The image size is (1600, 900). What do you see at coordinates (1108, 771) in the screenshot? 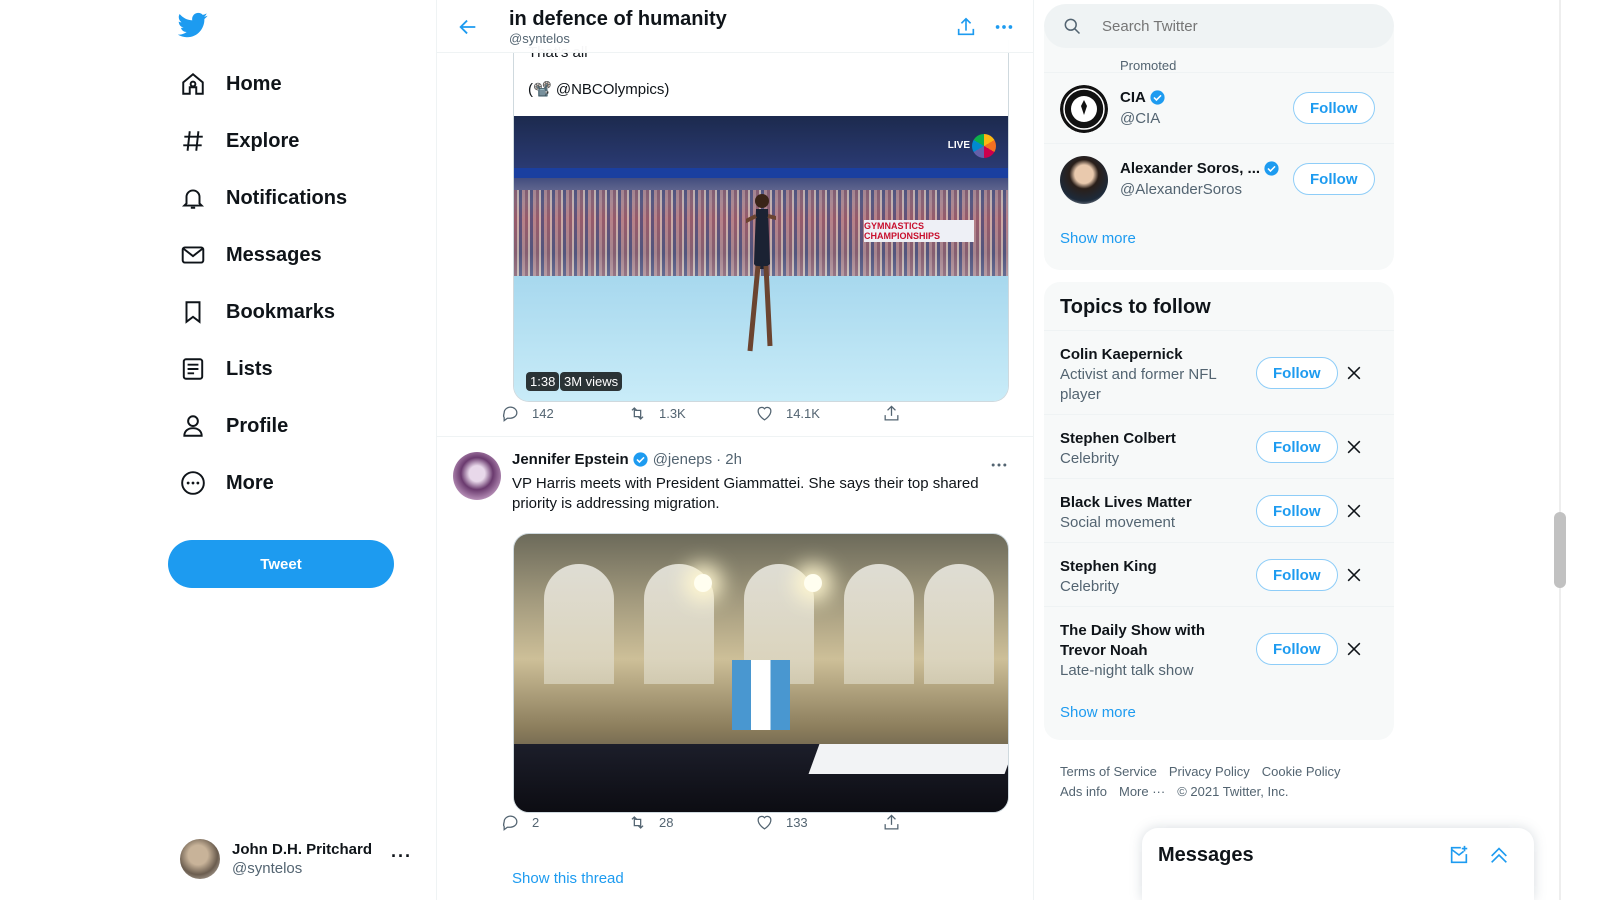
I see `terms-link: Terms of Service` at bounding box center [1108, 771].